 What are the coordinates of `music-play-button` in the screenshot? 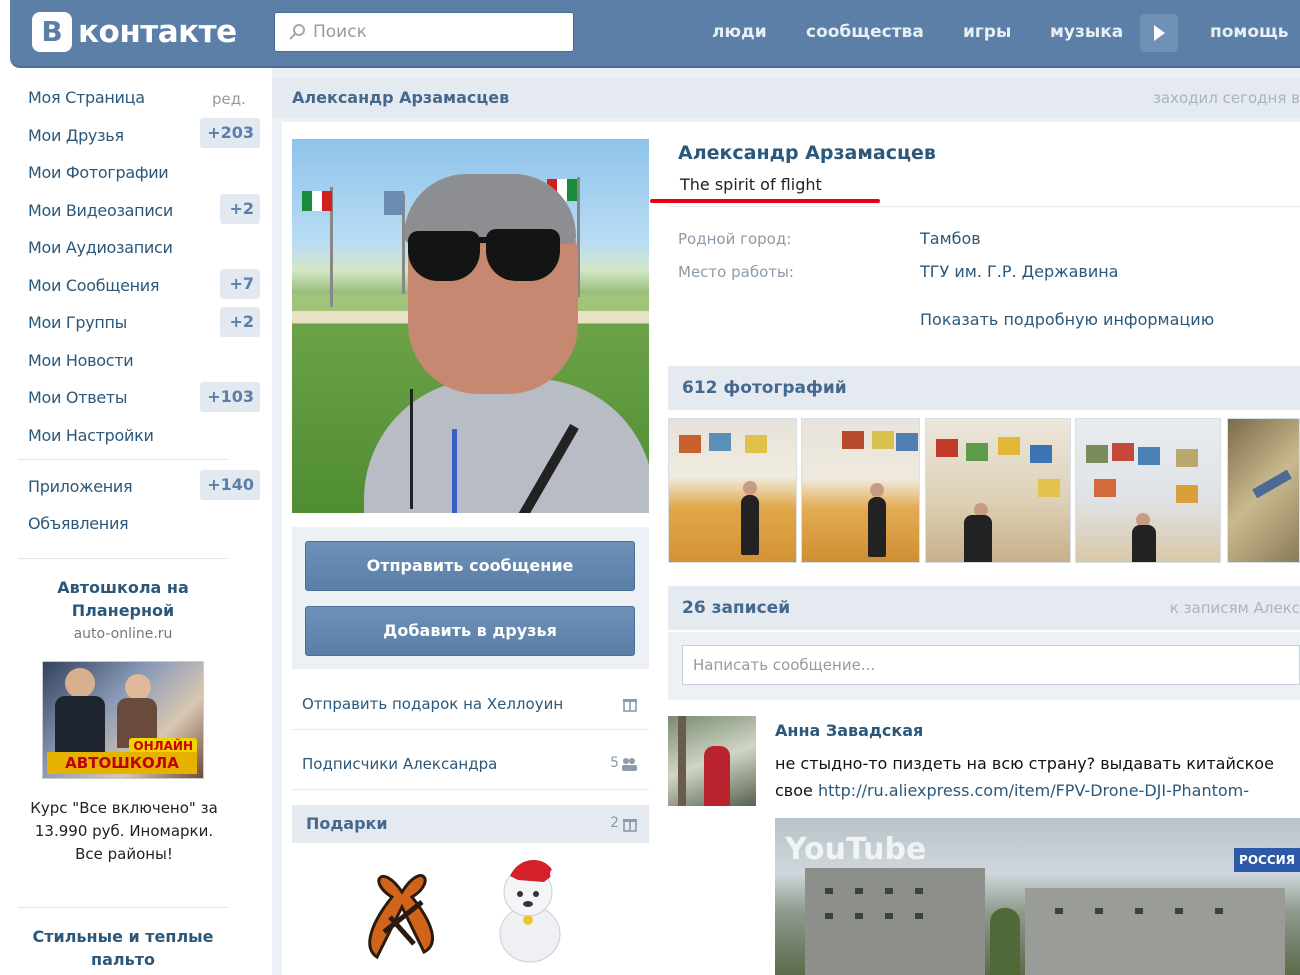 It's located at (1159, 33).